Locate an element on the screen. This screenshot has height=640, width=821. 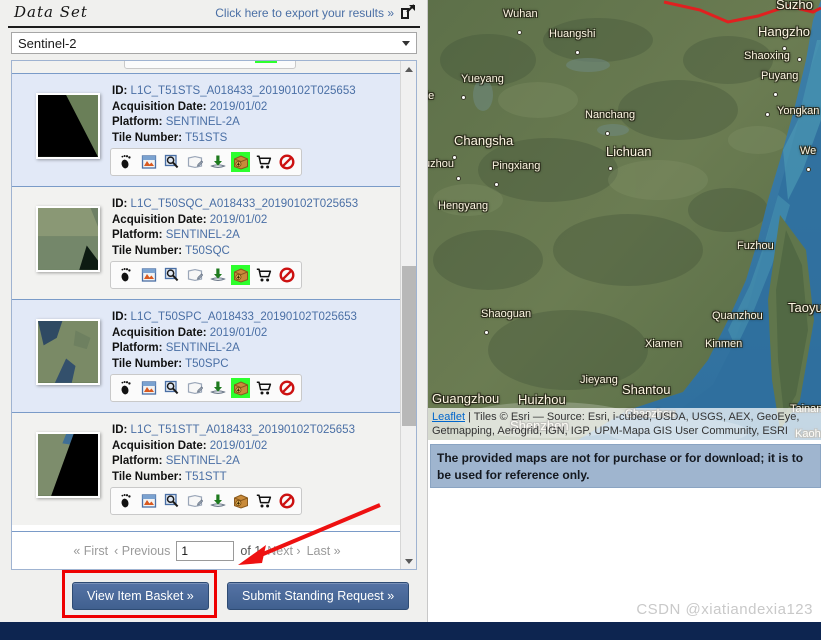
id-value: L1C_T51STT_A018433_20190102T025653 is located at coordinates (242, 430).